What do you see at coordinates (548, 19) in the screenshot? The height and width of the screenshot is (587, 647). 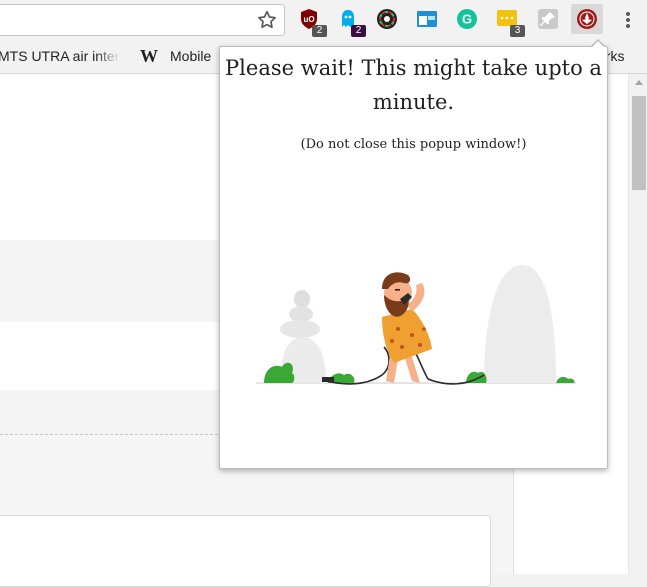 I see `pin-icon` at bounding box center [548, 19].